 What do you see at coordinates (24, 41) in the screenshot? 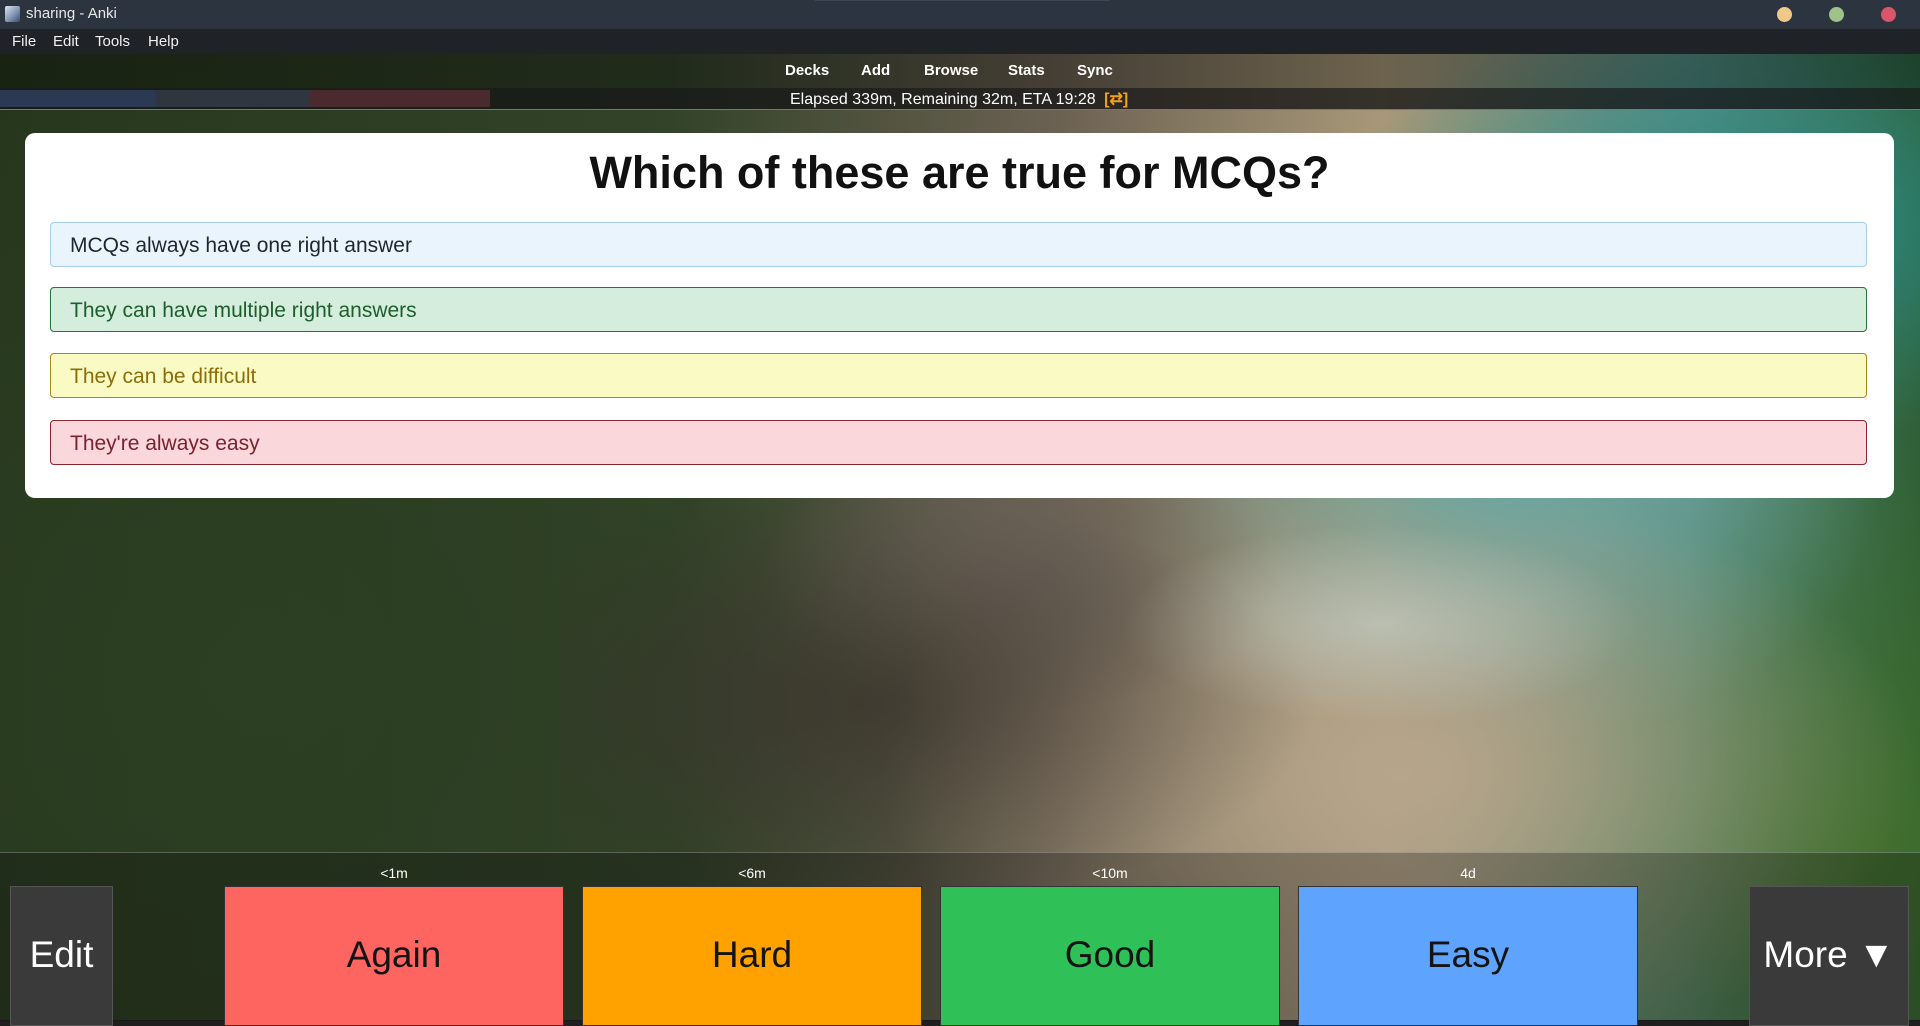
I see `menu-file: File` at bounding box center [24, 41].